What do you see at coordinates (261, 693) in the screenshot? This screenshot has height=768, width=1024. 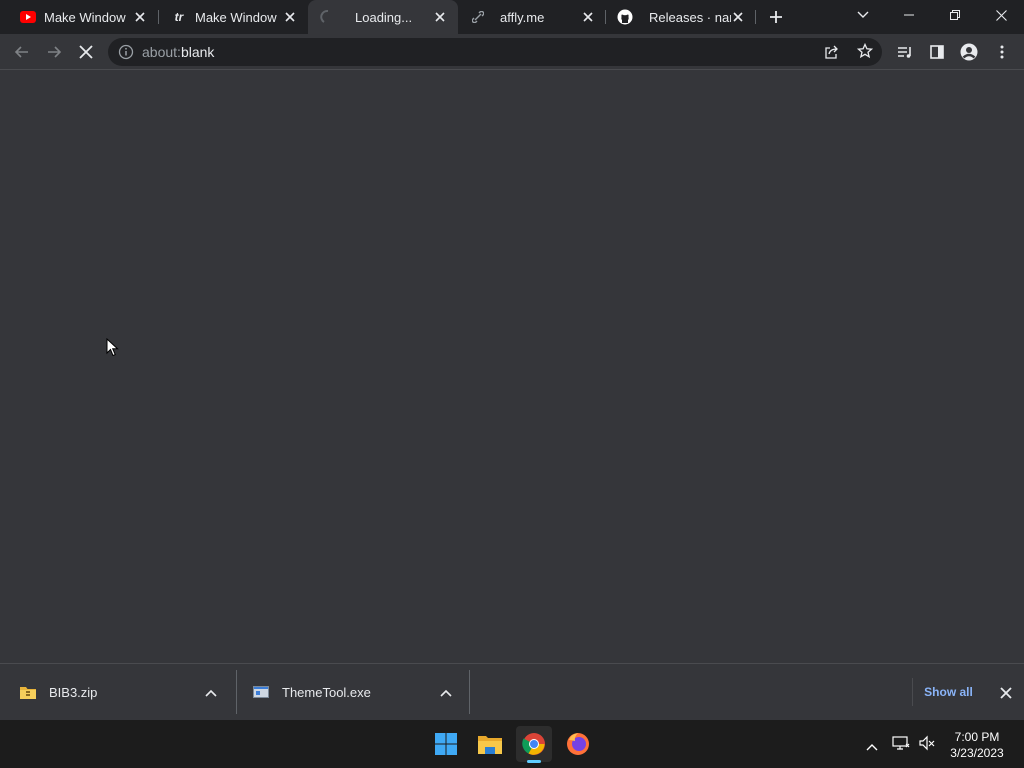 I see `exe-file-icon` at bounding box center [261, 693].